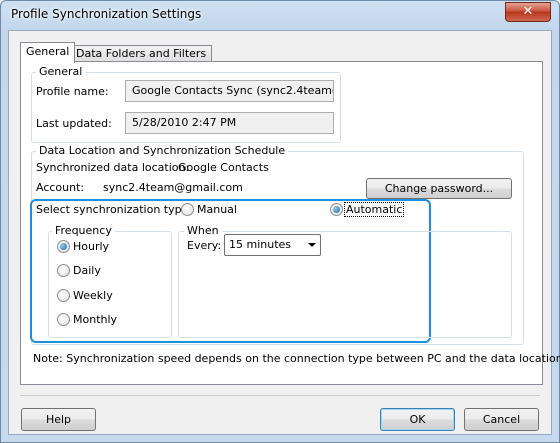  Describe the element at coordinates (113, 167) in the screenshot. I see `sync-location-label: Synchronized data location:` at that location.